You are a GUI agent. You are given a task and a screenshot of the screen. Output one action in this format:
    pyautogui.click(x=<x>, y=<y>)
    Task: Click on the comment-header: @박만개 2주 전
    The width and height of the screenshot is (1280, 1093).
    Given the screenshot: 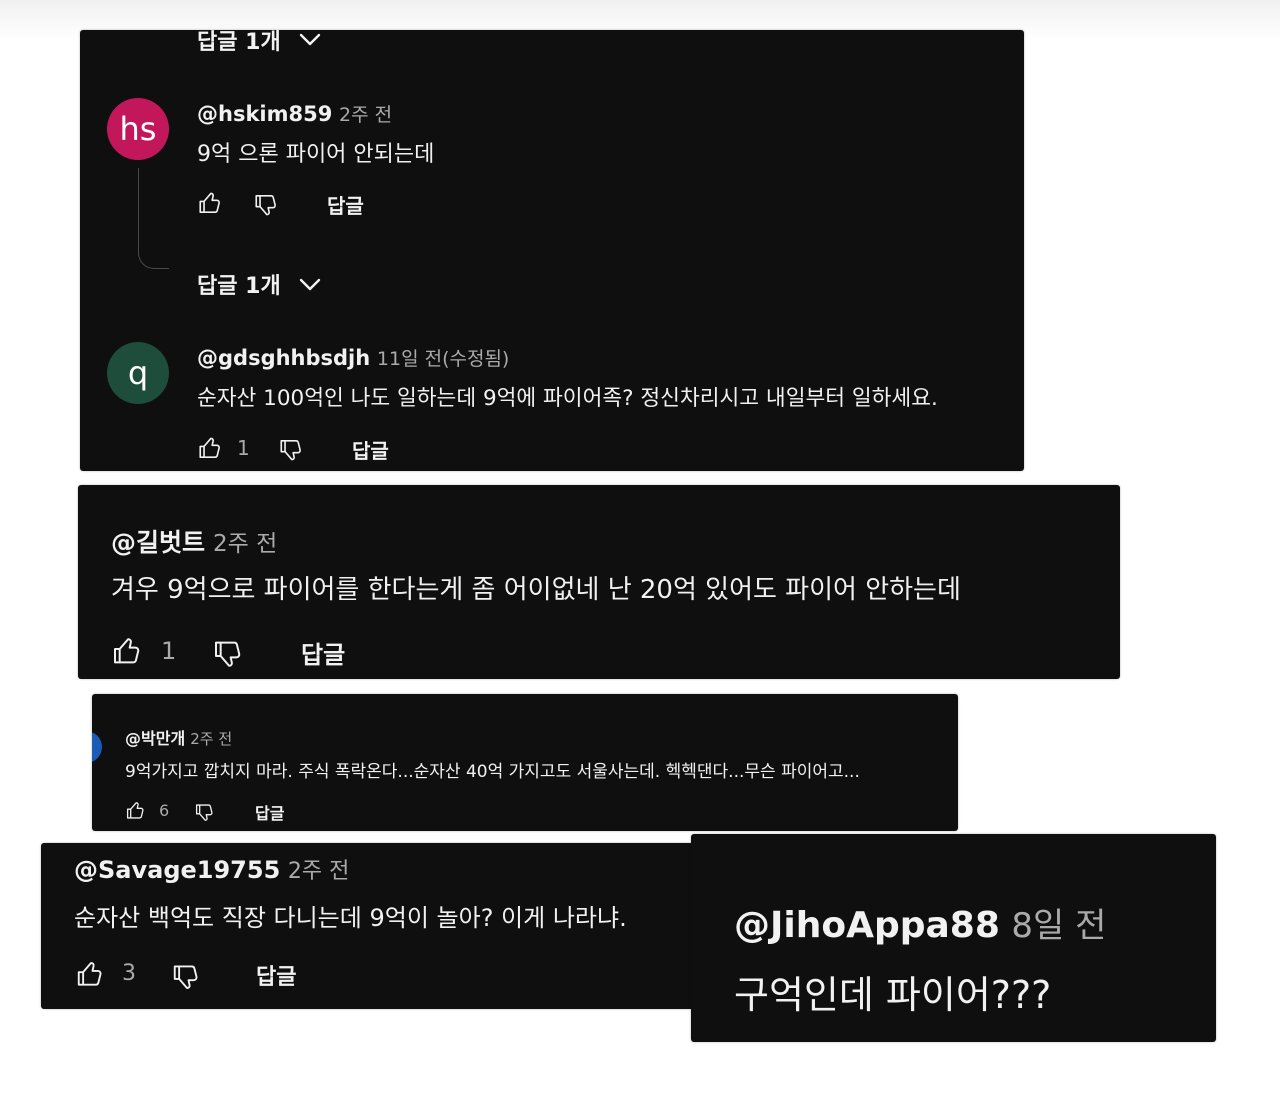 What is the action you would take?
    pyautogui.click(x=178, y=737)
    